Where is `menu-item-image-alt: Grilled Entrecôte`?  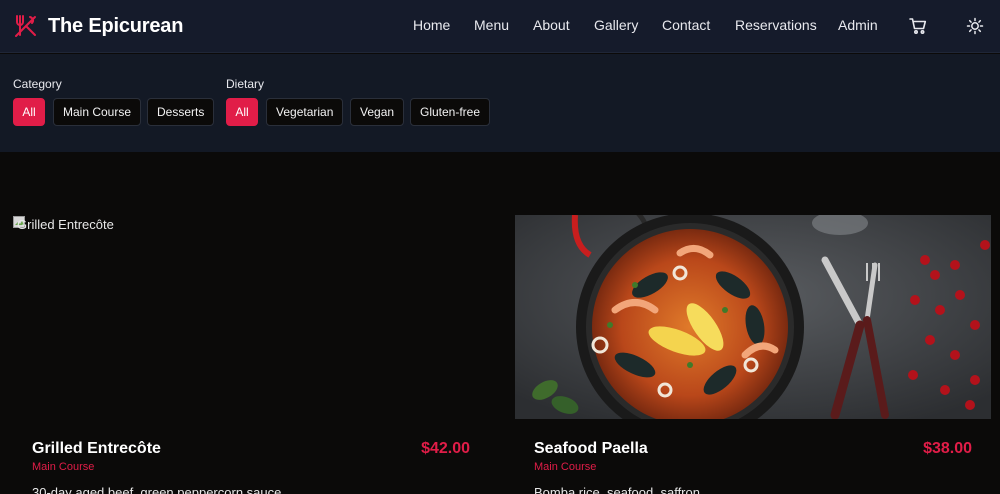 menu-item-image-alt: Grilled Entrecôte is located at coordinates (65, 224).